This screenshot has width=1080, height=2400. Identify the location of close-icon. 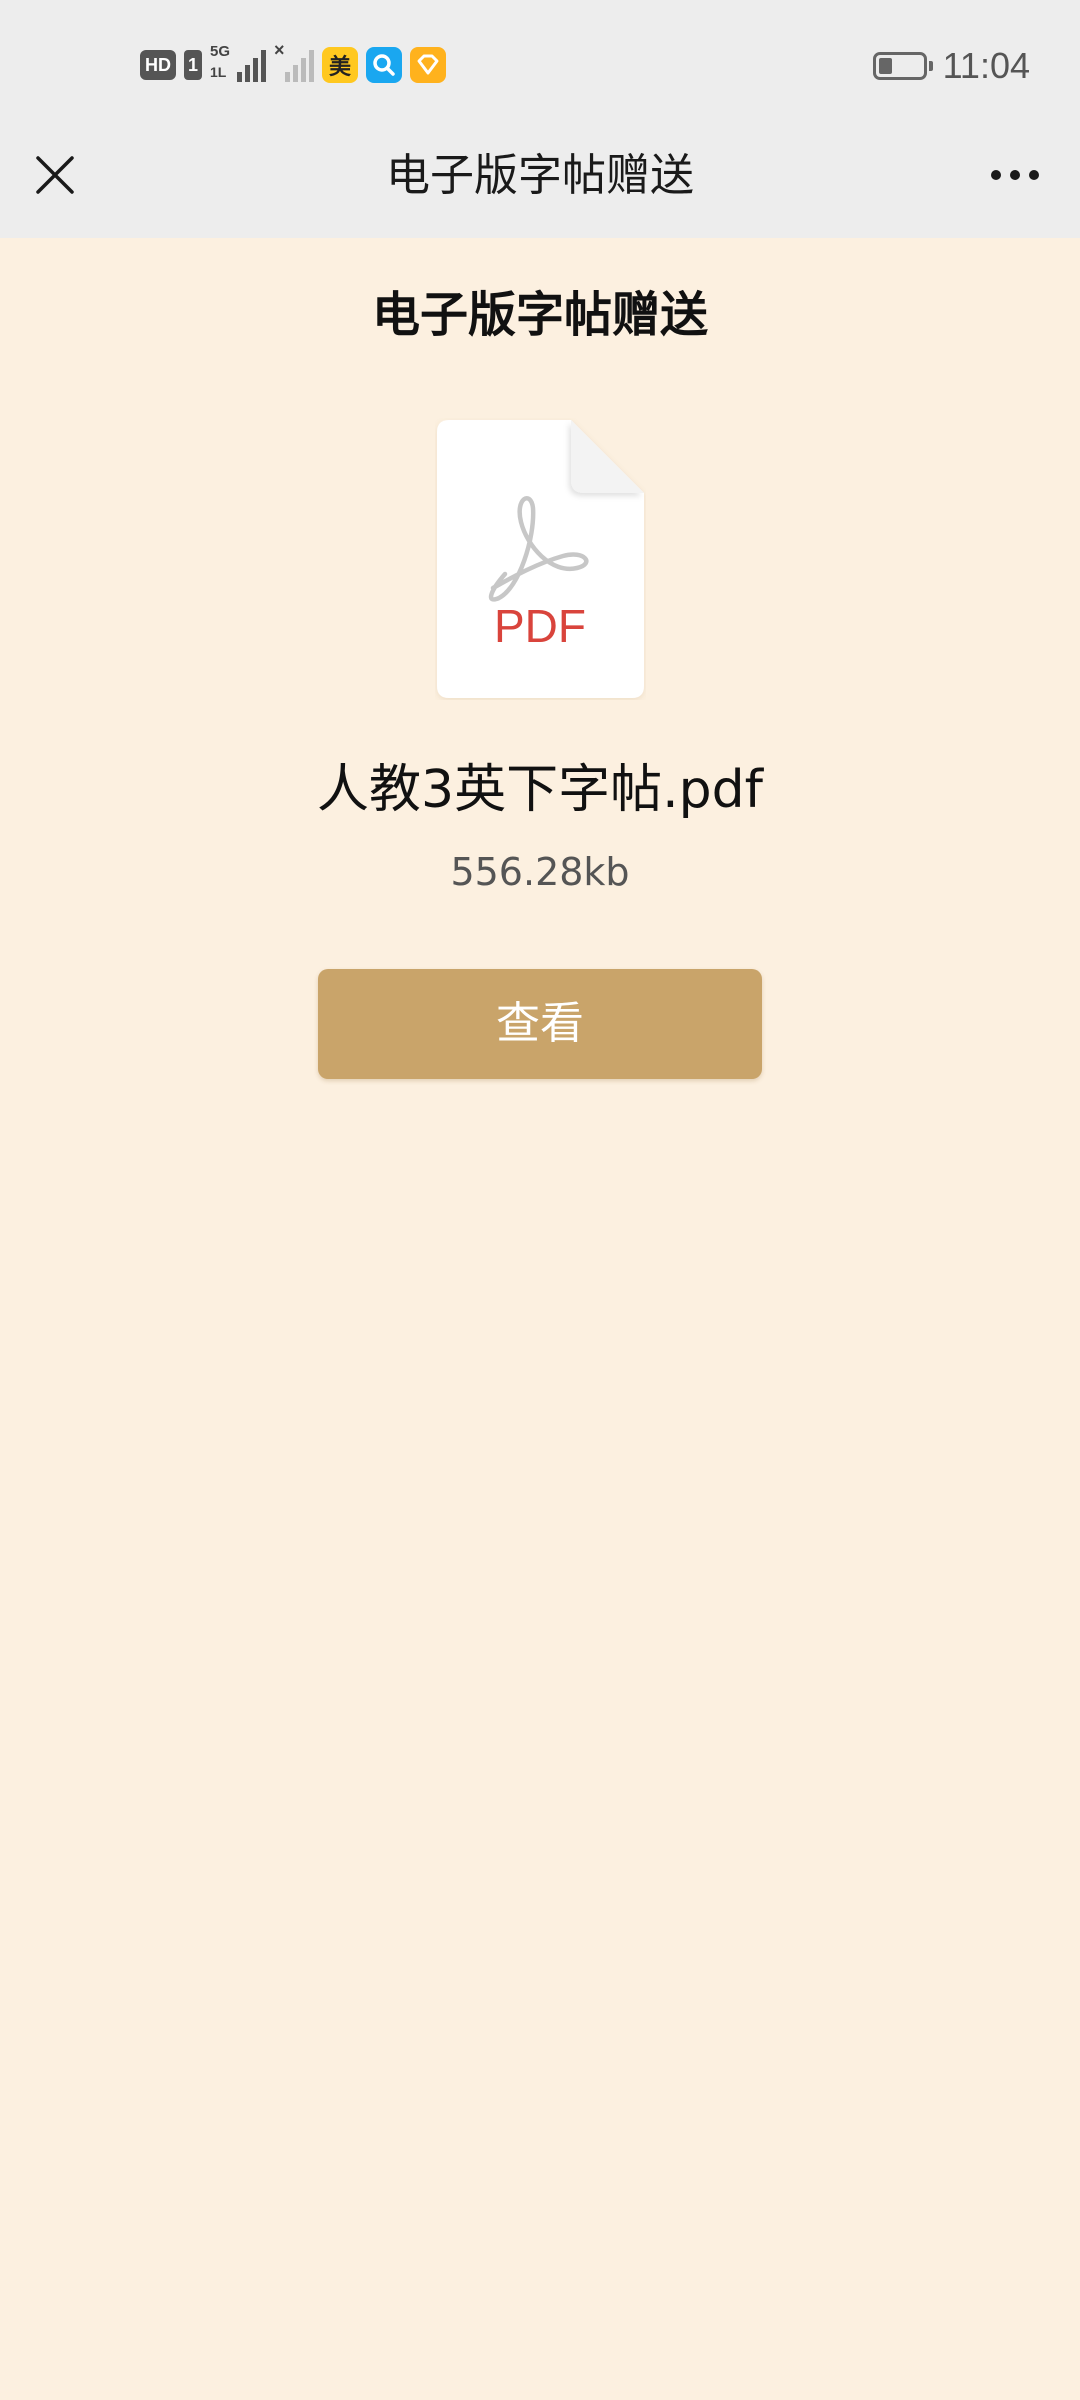
(55, 175).